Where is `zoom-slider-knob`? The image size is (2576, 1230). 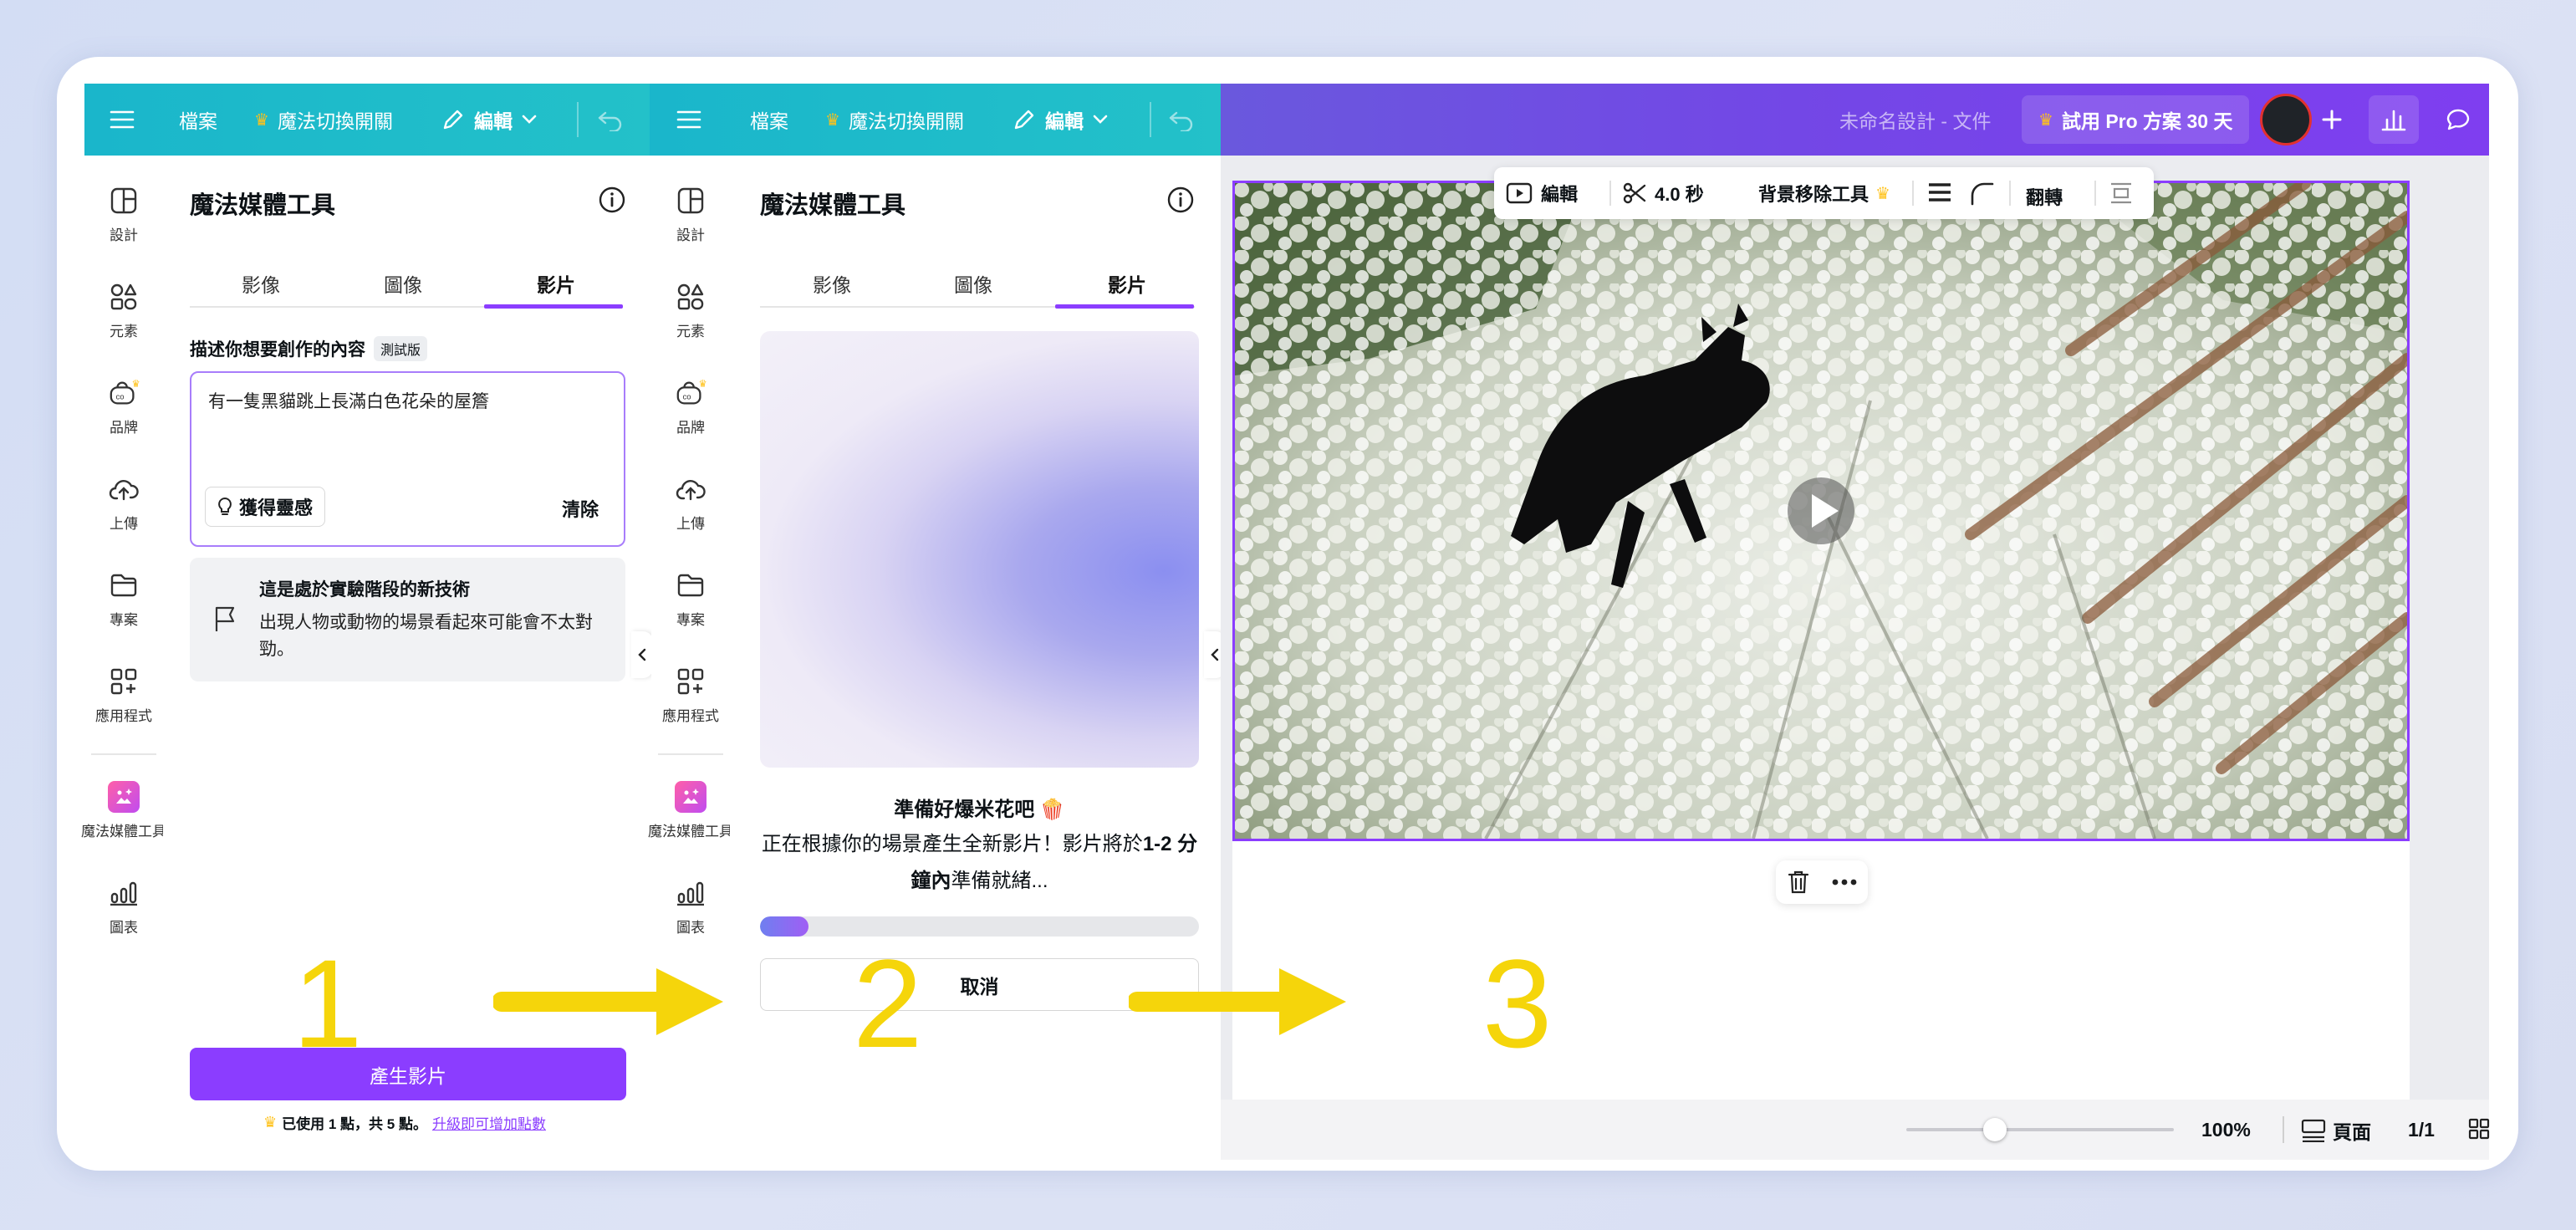
zoom-slider-knob is located at coordinates (1995, 1130).